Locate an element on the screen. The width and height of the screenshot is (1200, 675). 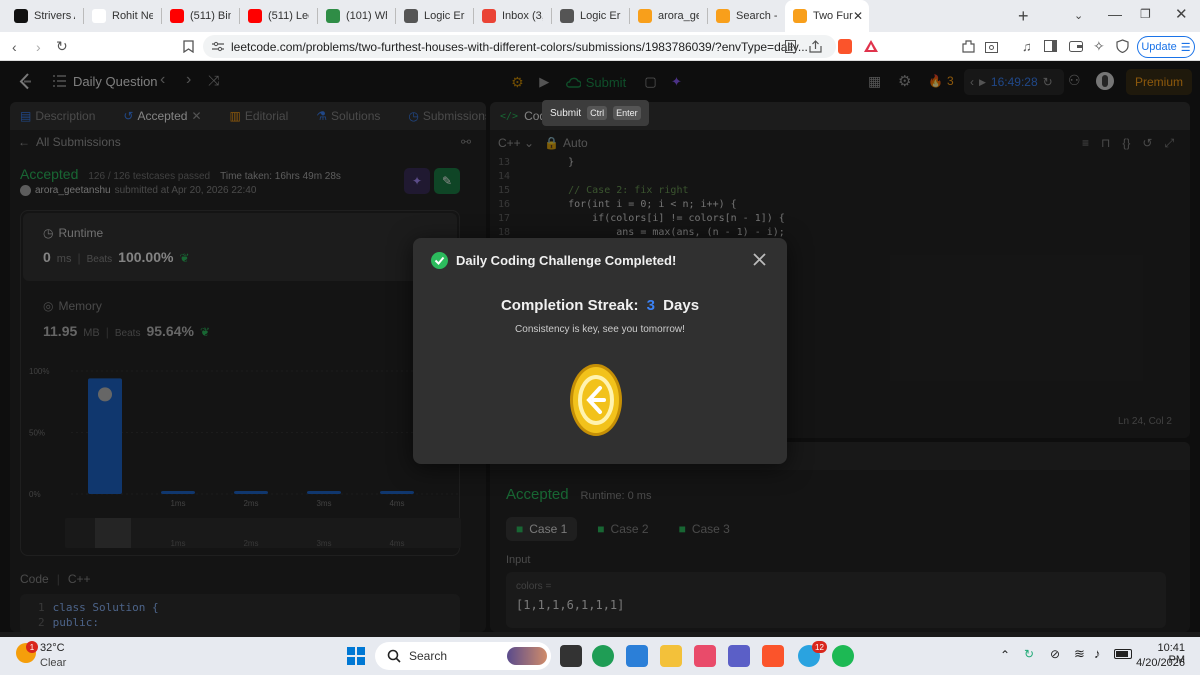
leetcode-coin-icon is located at coordinates (596, 400).